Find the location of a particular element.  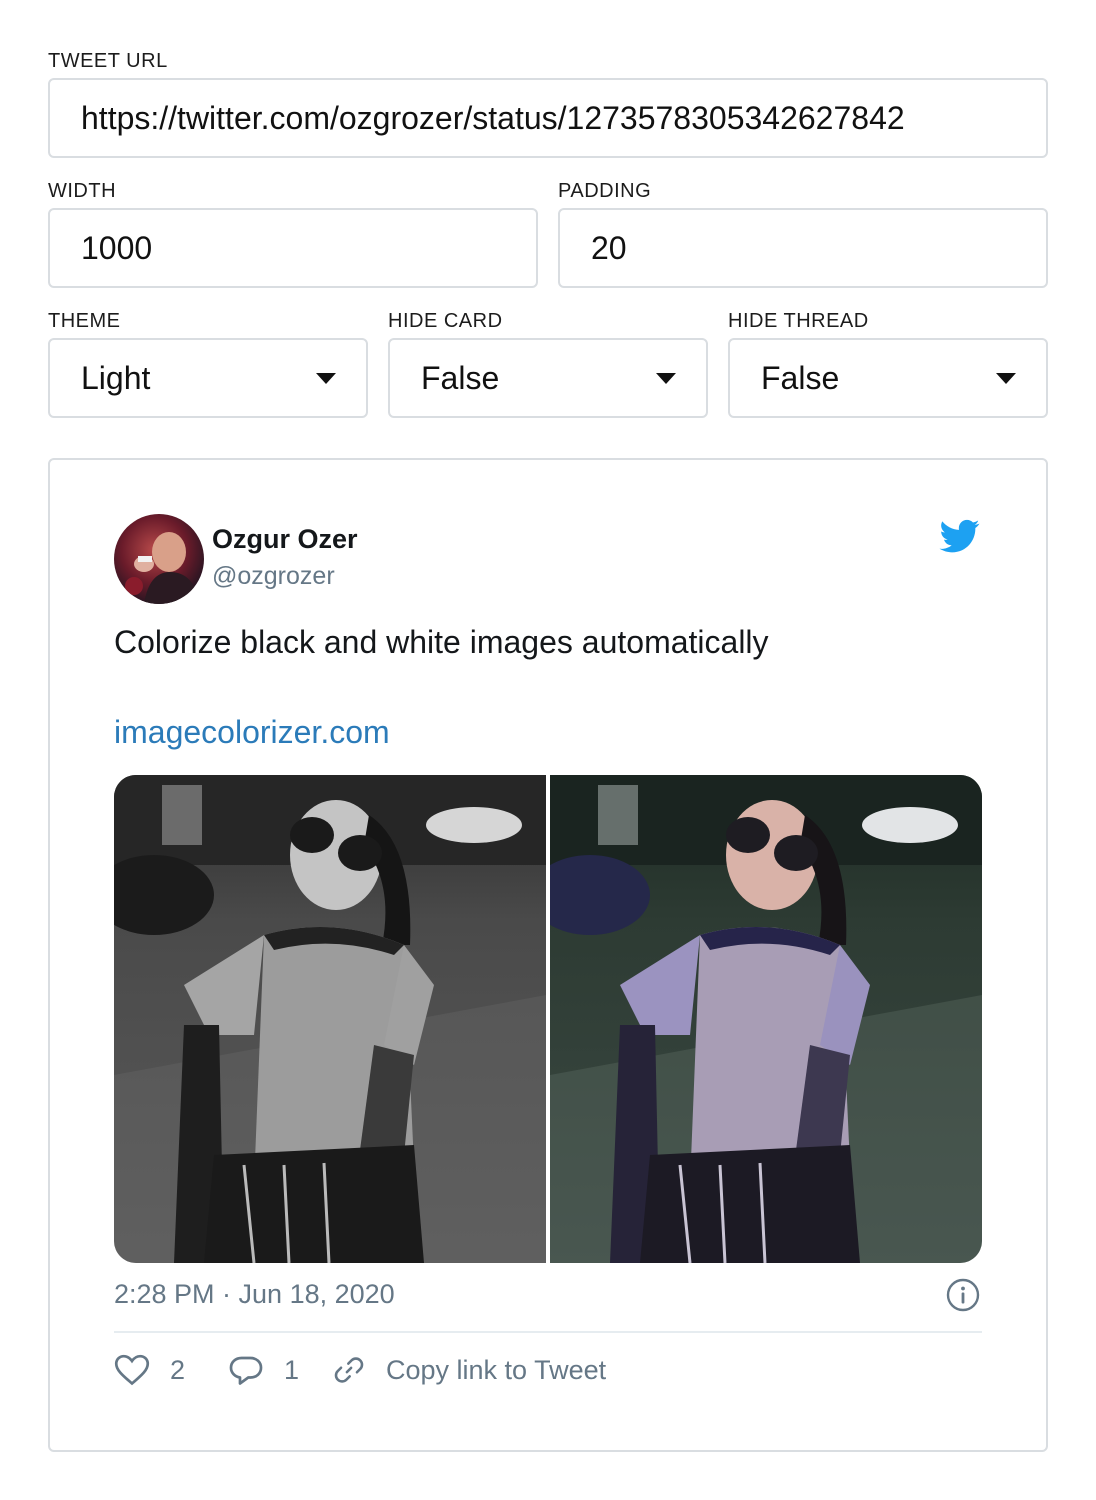

width-input: 1000 is located at coordinates (293, 248).